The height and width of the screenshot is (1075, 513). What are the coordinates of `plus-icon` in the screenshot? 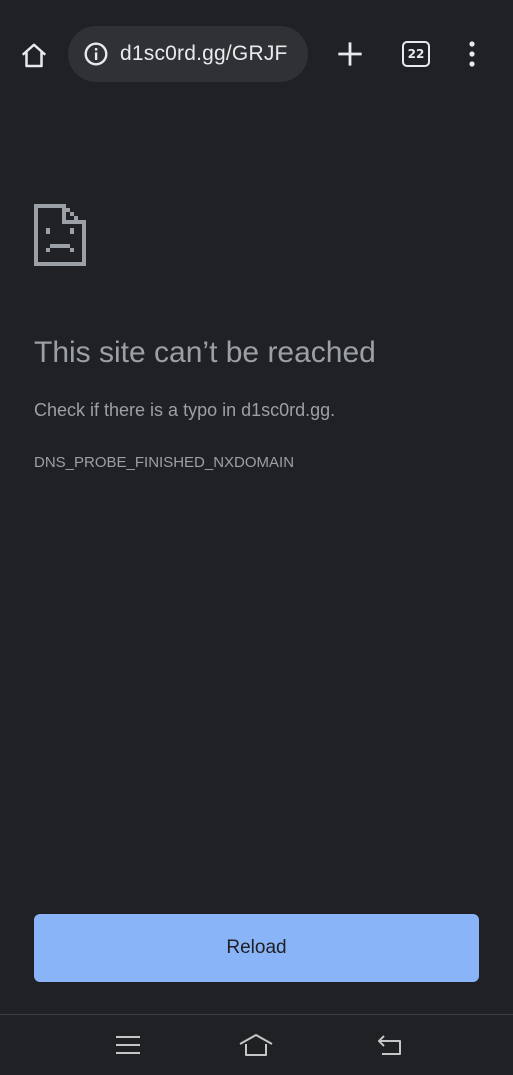 It's located at (350, 54).